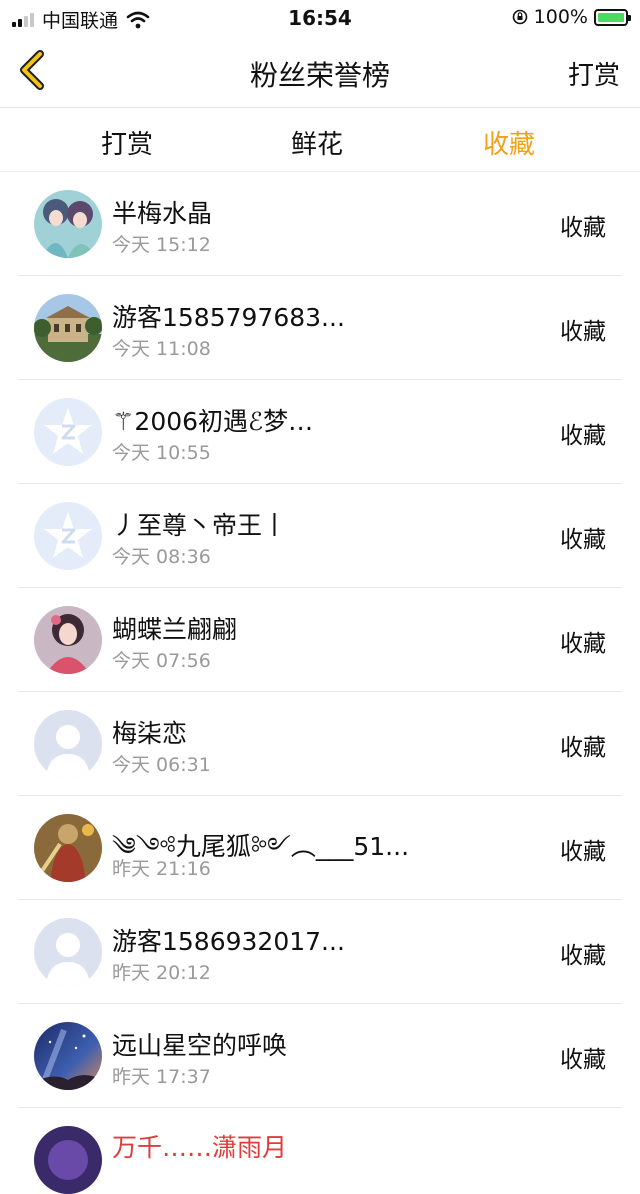  I want to click on timestamp: 今天 07:56, so click(161, 661).